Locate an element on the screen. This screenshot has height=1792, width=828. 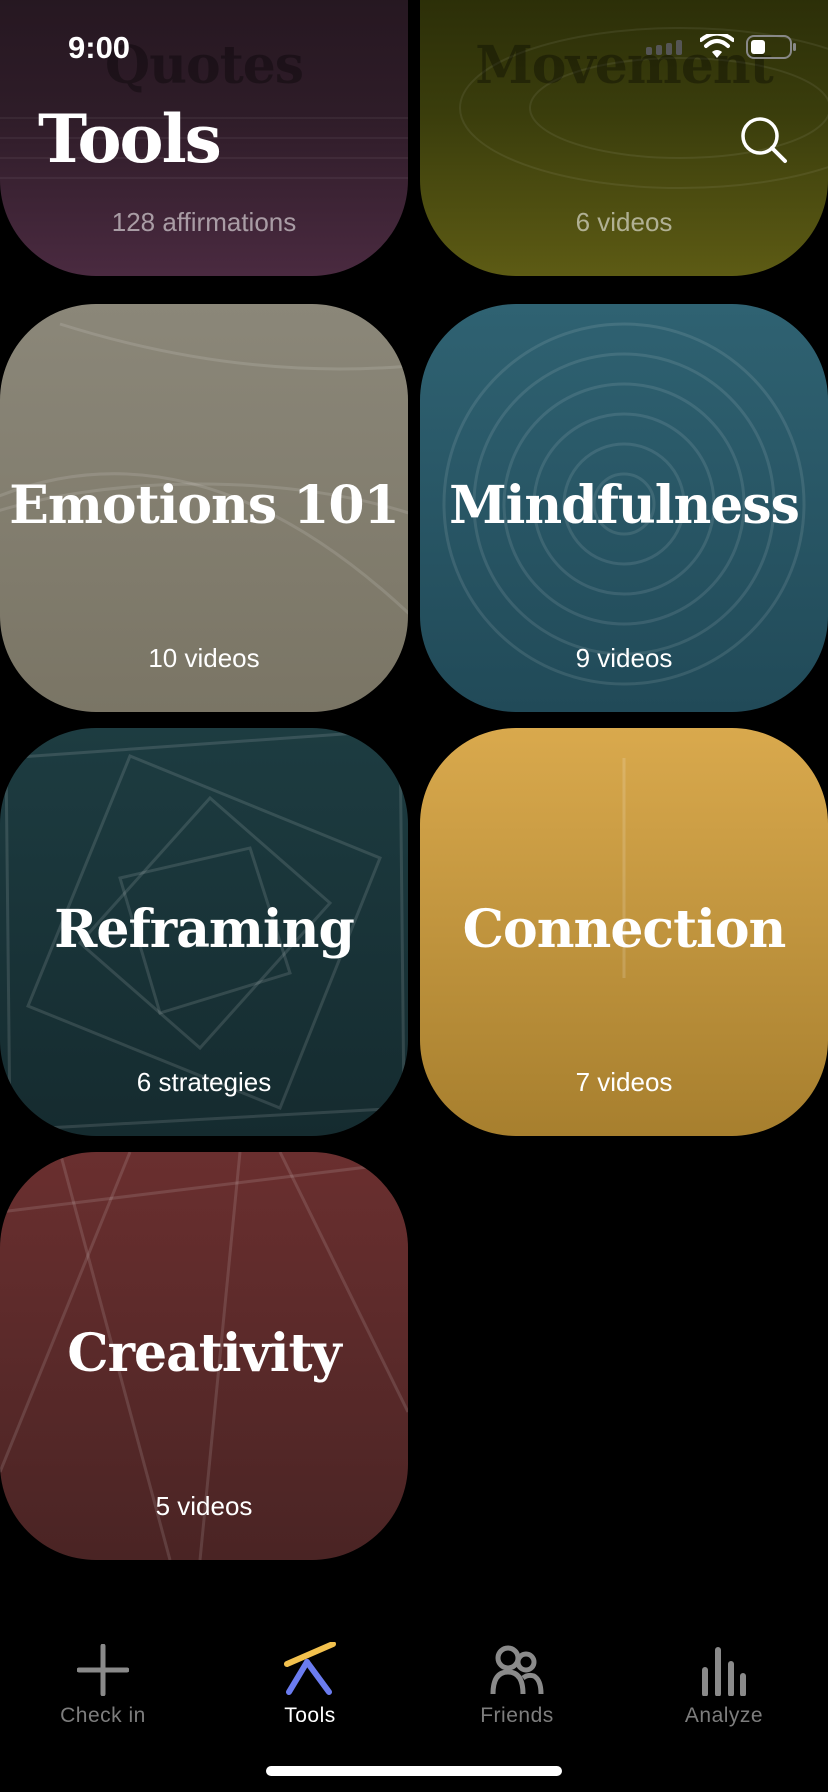
battery-icon is located at coordinates (771, 47).